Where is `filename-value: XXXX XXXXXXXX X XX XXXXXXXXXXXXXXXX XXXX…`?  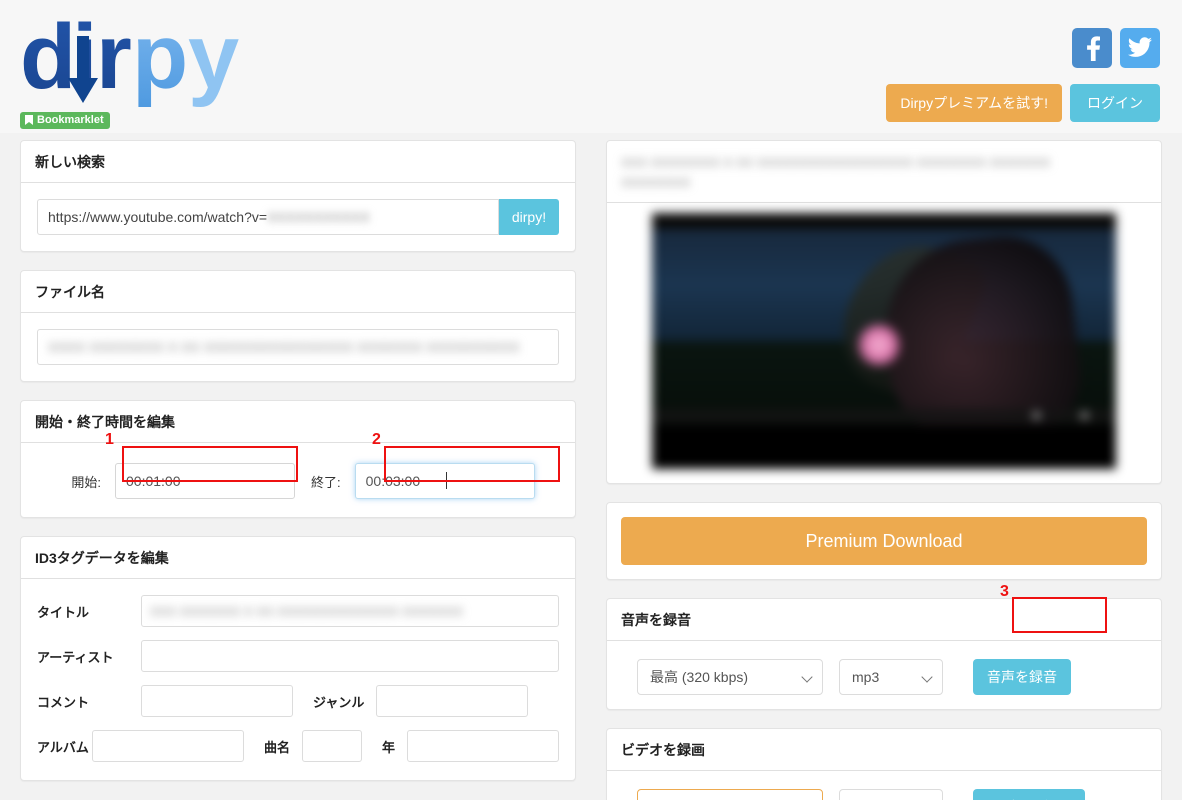 filename-value: XXXX XXXXXXXX X XX XXXXXXXXXXXXXXXX XXXX… is located at coordinates (284, 347).